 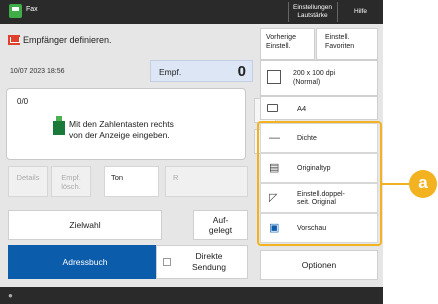 What do you see at coordinates (314, 73) in the screenshot?
I see `resolution-line1: 200 x 100 dpi` at bounding box center [314, 73].